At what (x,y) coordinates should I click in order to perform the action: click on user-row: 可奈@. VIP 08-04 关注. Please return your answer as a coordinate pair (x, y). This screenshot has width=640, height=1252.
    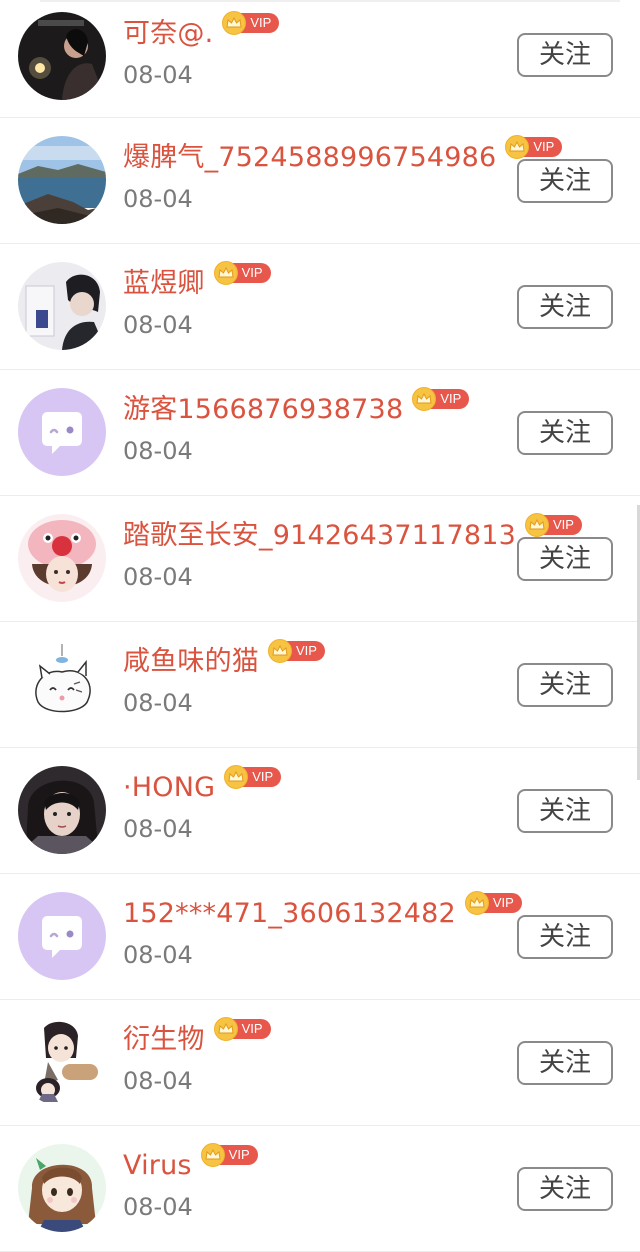
    Looking at the image, I should click on (320, 59).